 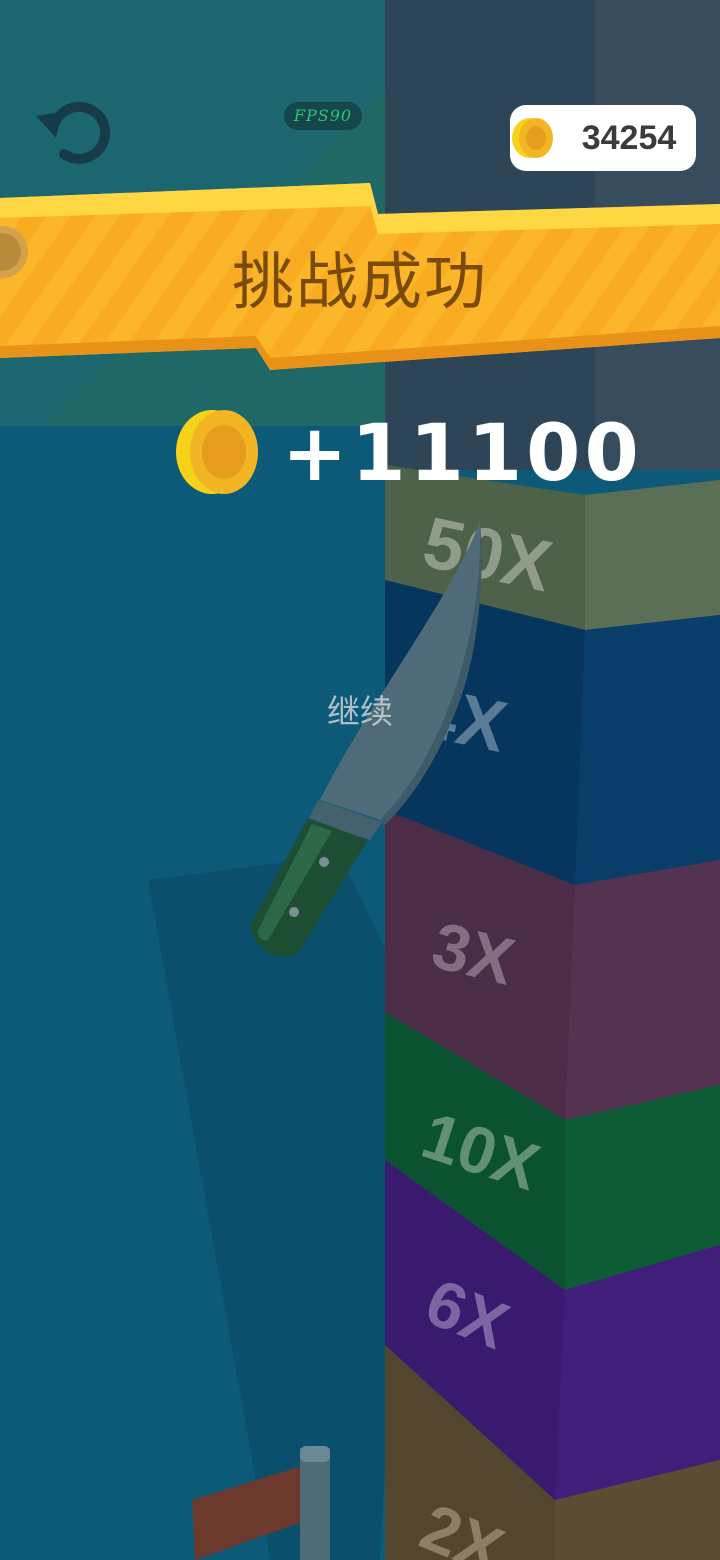 What do you see at coordinates (642, 990) in the screenshot?
I see `tower-block-3-face` at bounding box center [642, 990].